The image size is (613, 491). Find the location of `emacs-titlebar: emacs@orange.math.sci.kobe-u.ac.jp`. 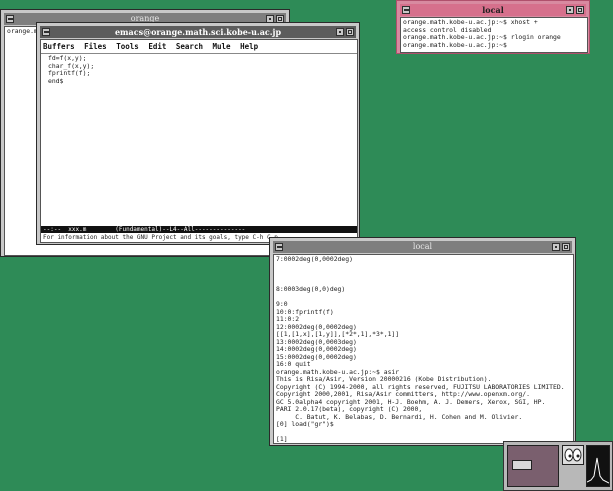

emacs-titlebar: emacs@orange.math.sci.kobe-u.ac.jp is located at coordinates (198, 32).